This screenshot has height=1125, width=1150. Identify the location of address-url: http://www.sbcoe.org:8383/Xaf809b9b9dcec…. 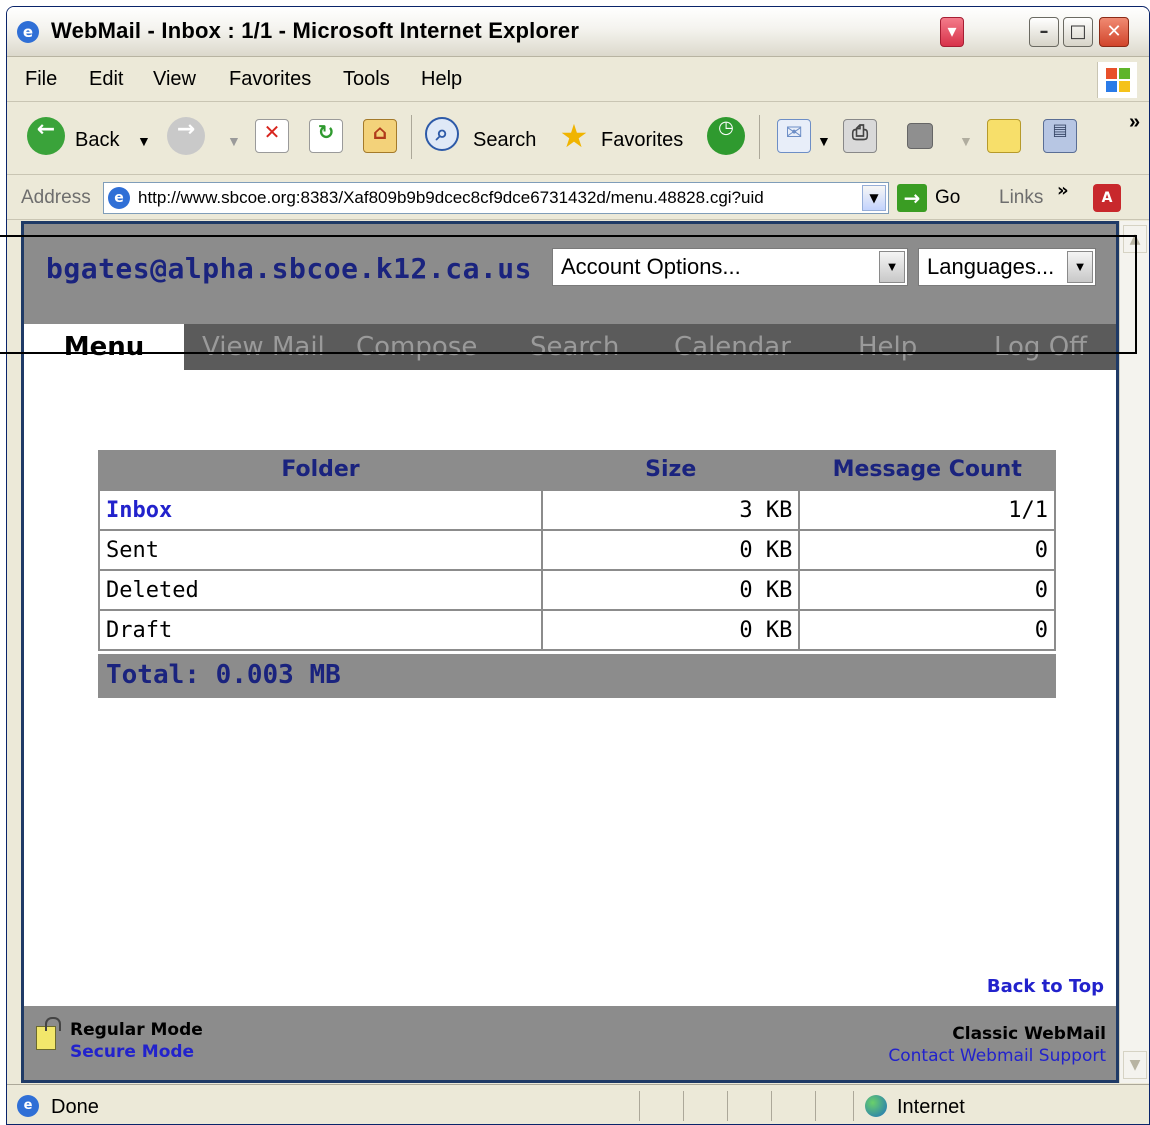
(498, 198).